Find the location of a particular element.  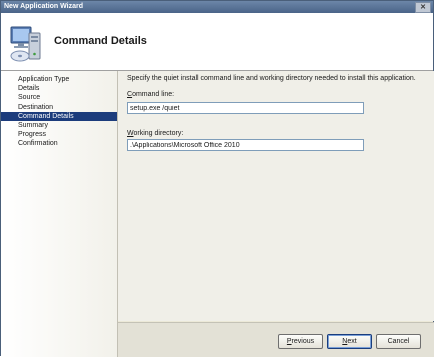

title-bar: New Application Wizard ✕ is located at coordinates (217, 7).